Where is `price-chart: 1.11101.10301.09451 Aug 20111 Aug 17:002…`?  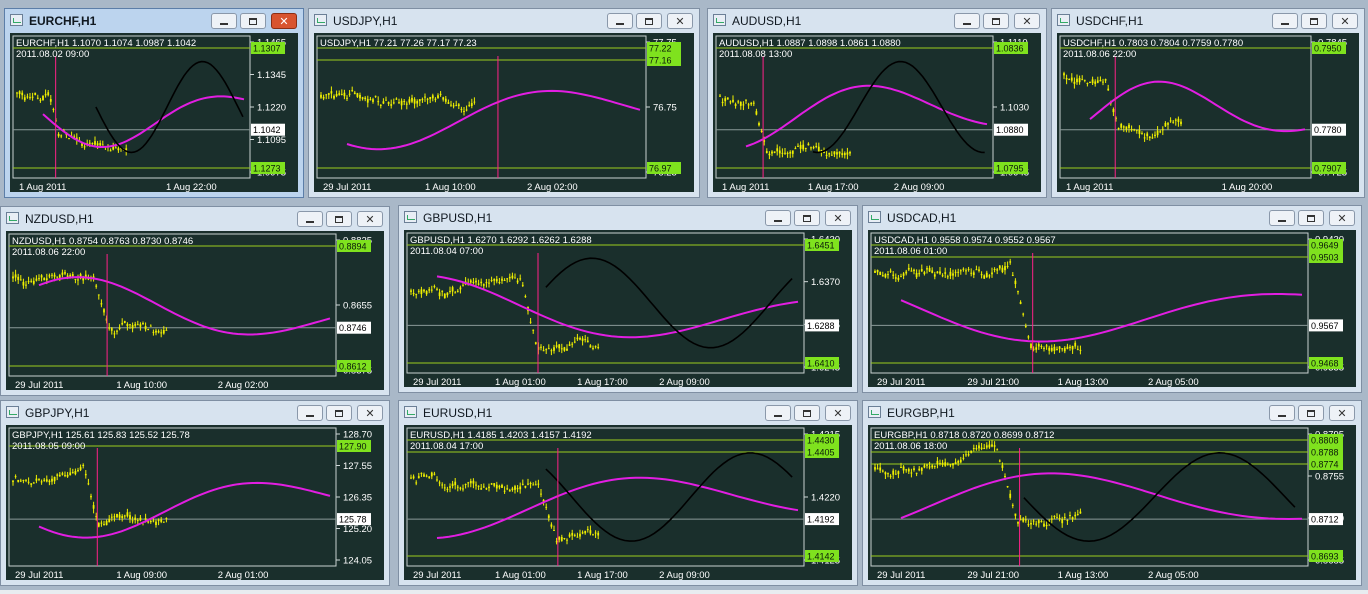
price-chart: 1.11101.10301.09451 Aug 20111 Aug 17:002… is located at coordinates (877, 112).